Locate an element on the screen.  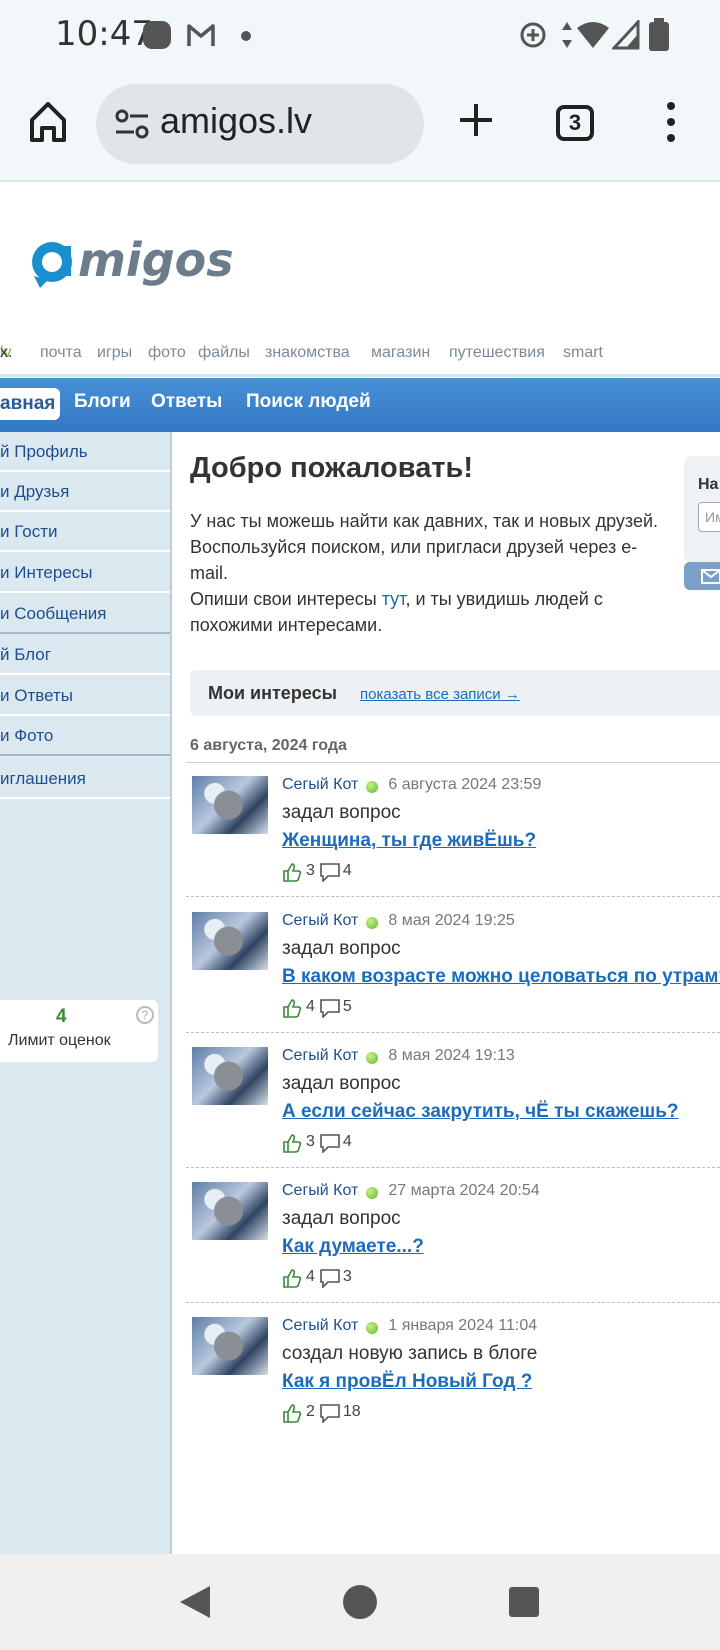
portal-link-shop: магазин is located at coordinates (400, 353).